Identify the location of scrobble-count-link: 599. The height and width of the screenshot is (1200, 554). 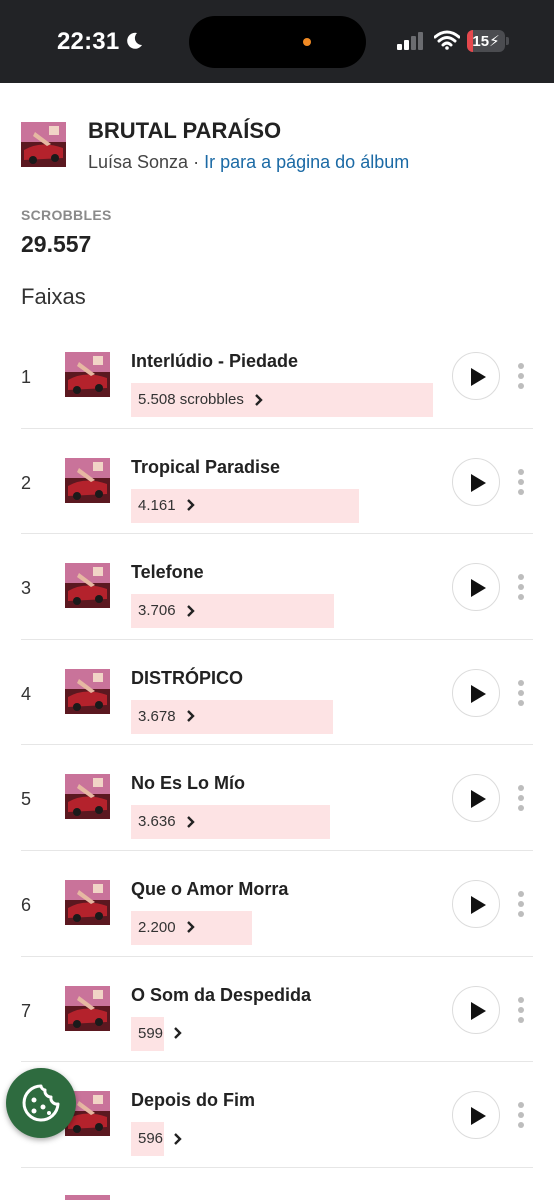
(157, 1033).